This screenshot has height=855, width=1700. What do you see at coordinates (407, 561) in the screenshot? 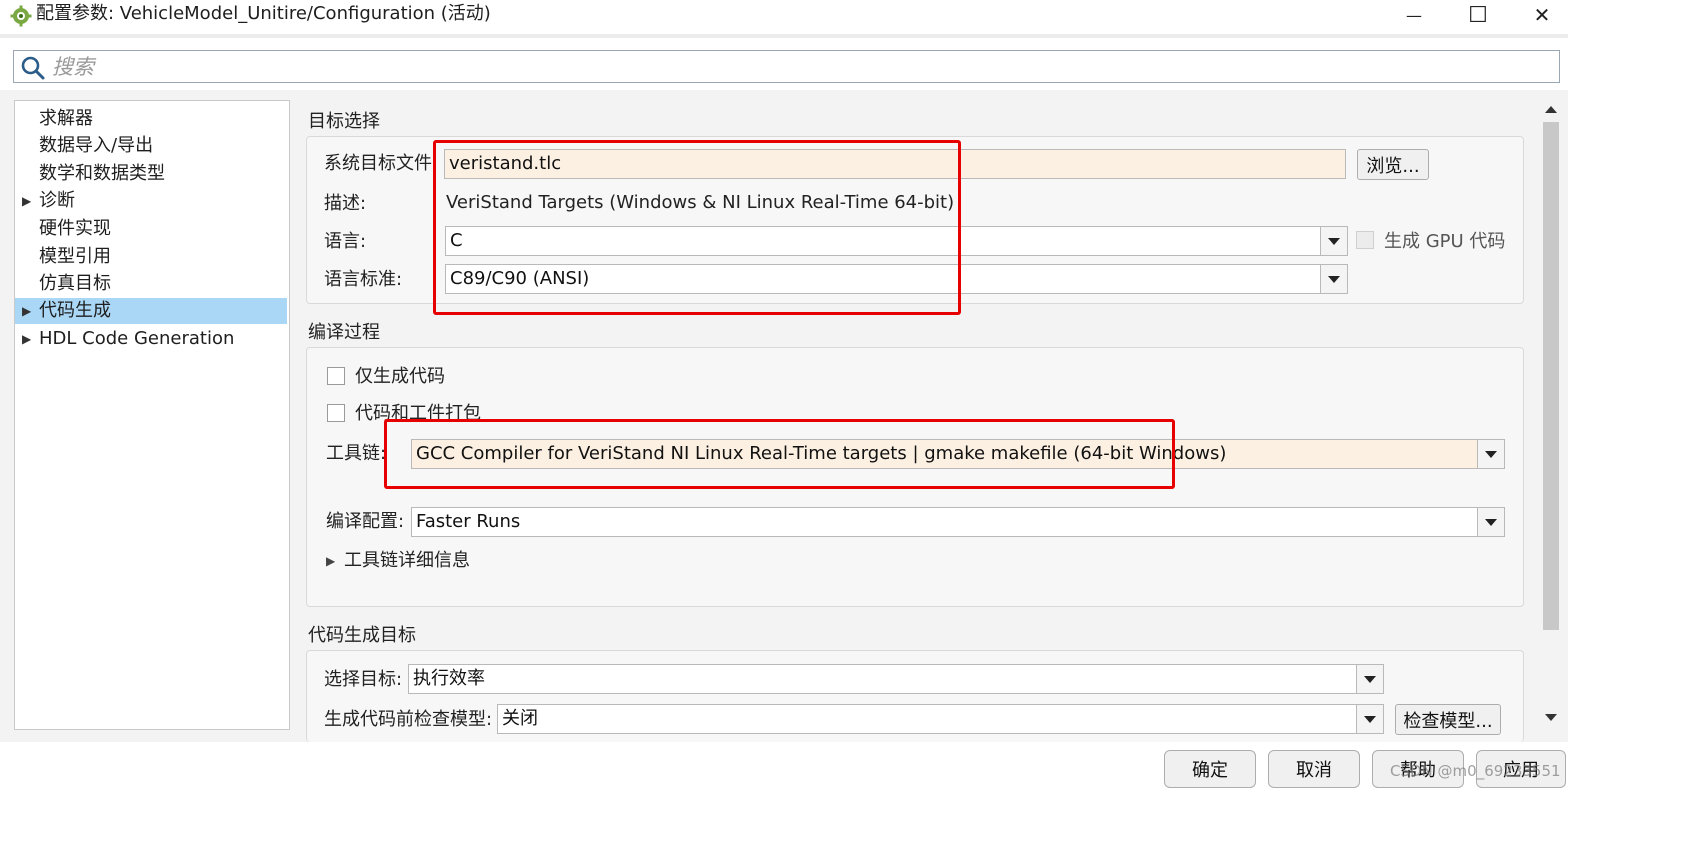
I see `toolchain-details-label: 工具链详细信息` at bounding box center [407, 561].